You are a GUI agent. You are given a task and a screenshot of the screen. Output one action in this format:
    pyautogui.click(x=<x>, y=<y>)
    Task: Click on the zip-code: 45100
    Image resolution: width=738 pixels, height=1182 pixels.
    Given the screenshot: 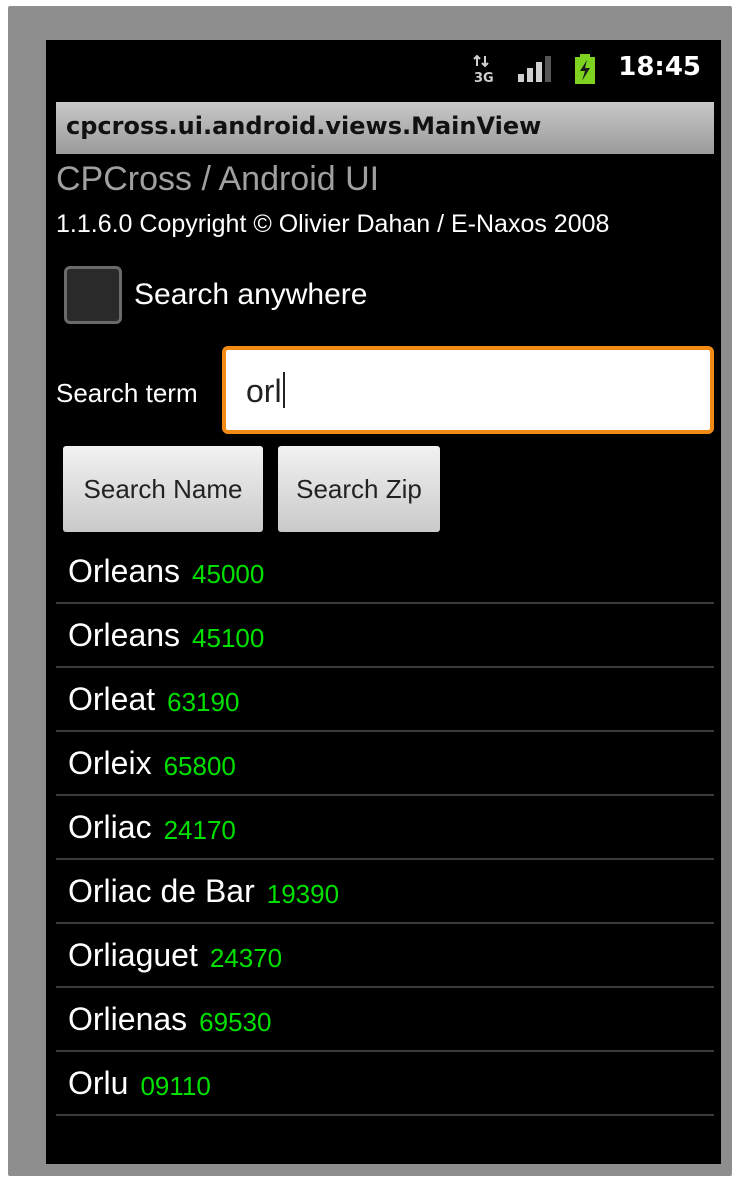 What is the action you would take?
    pyautogui.click(x=228, y=637)
    